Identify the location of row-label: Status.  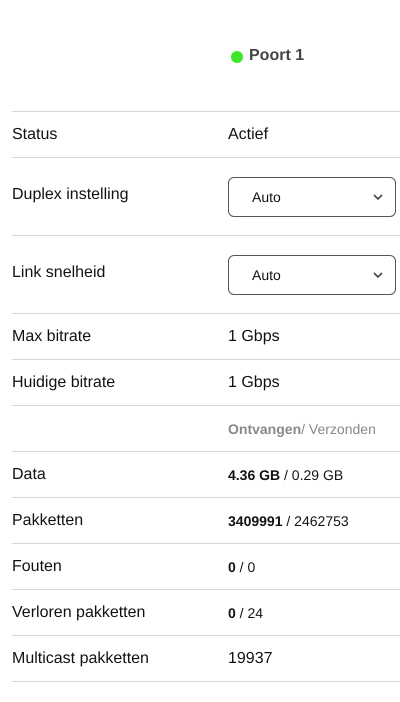
(35, 135).